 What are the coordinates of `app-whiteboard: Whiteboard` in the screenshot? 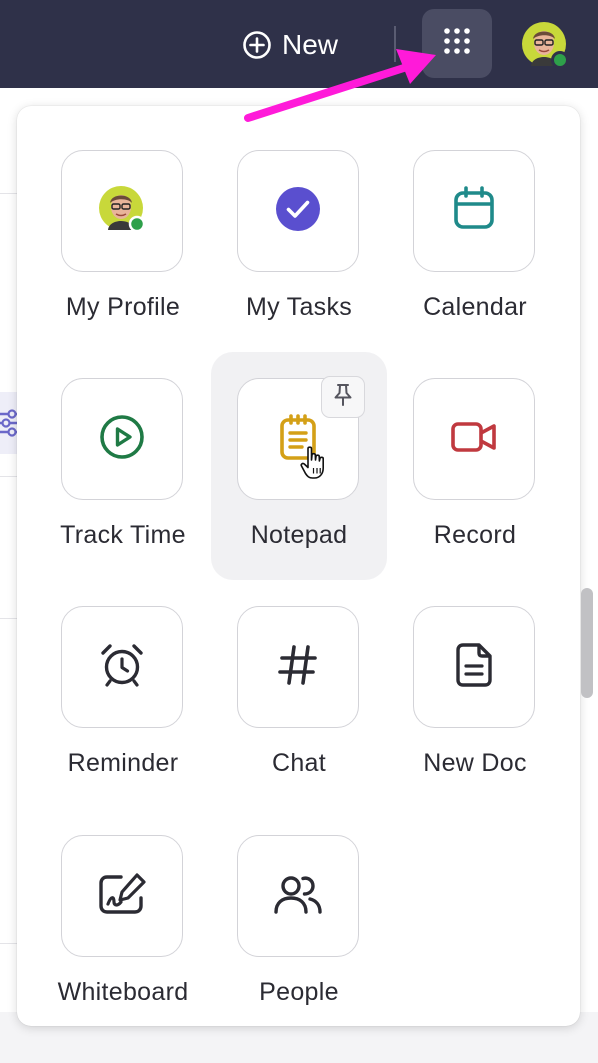 It's located at (123, 949).